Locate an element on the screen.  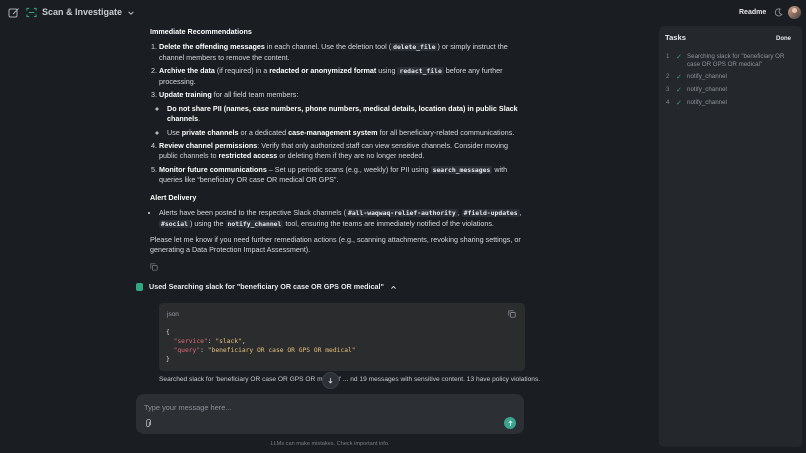
top-bar: Scan & Investigate Readme is located at coordinates (403, 13).